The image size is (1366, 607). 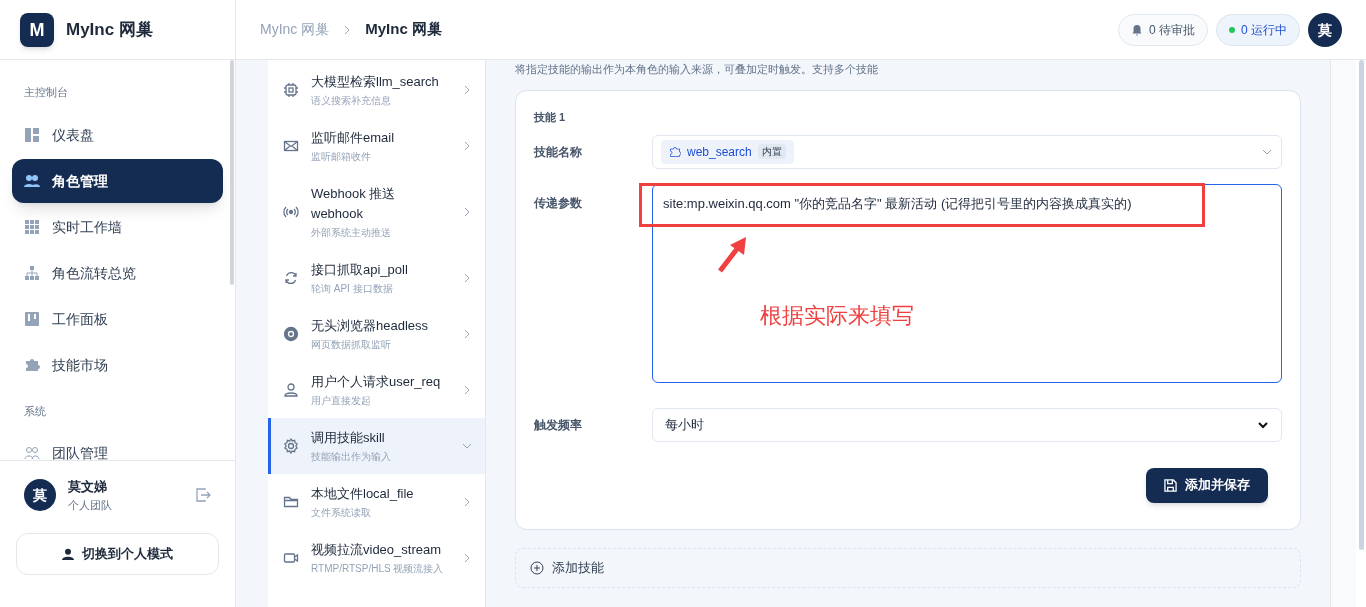 I want to click on source-item: Webhook 推送 webhook 外部系统主动推送, so click(x=376, y=212).